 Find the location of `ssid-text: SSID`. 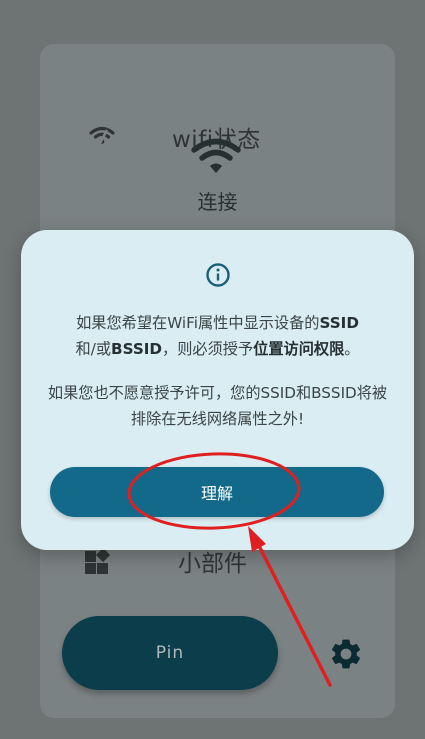

ssid-text: SSID is located at coordinates (339, 323).